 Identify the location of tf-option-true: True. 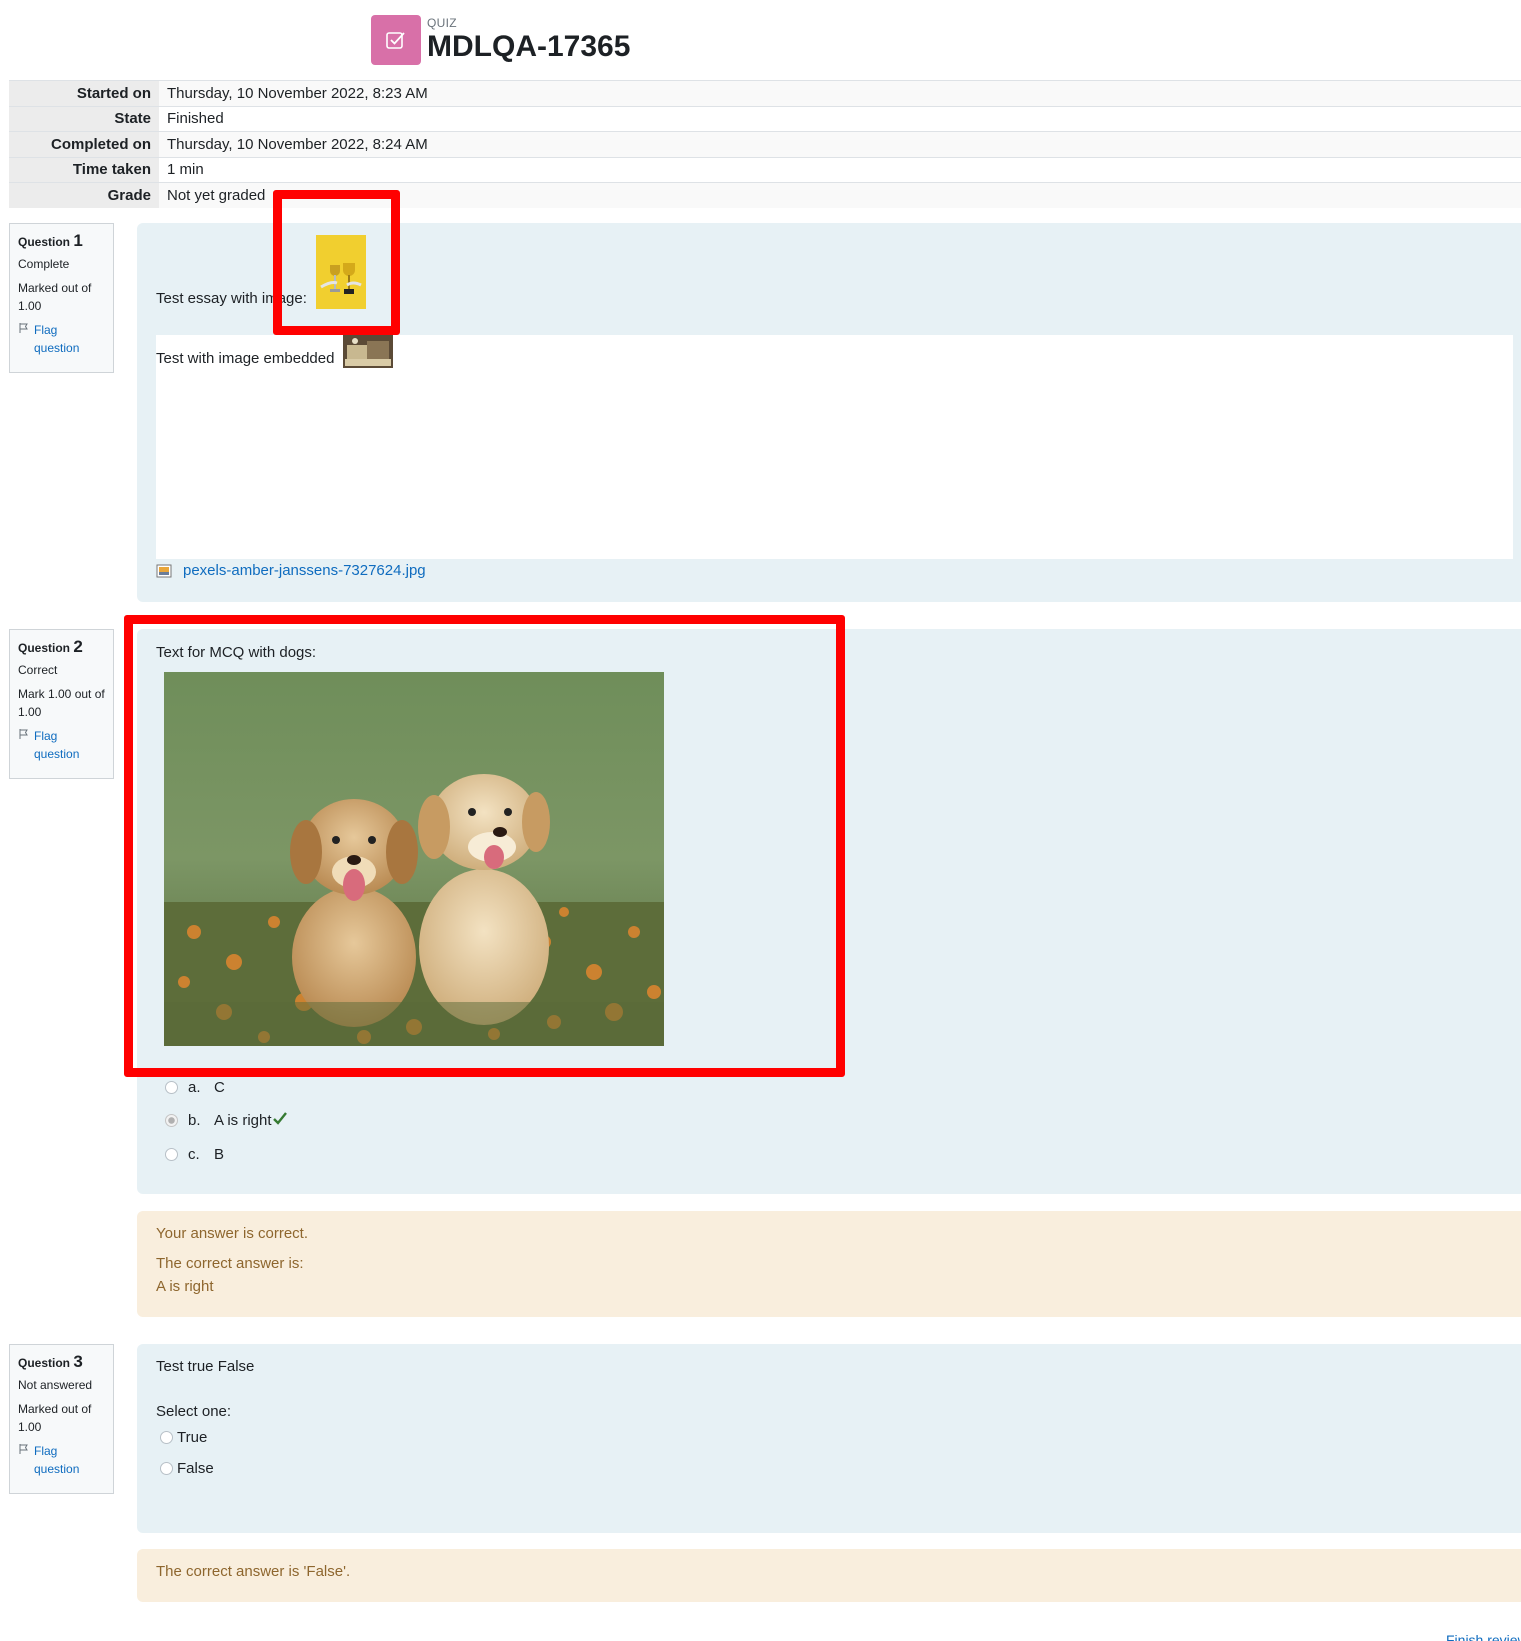
(183, 1437).